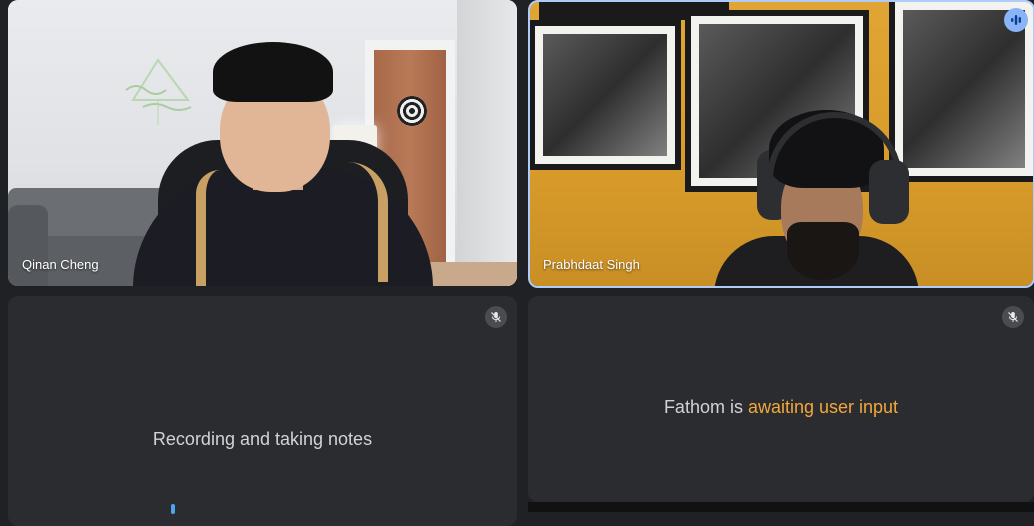  I want to click on hoodie-trim-right, so click(363, 222).